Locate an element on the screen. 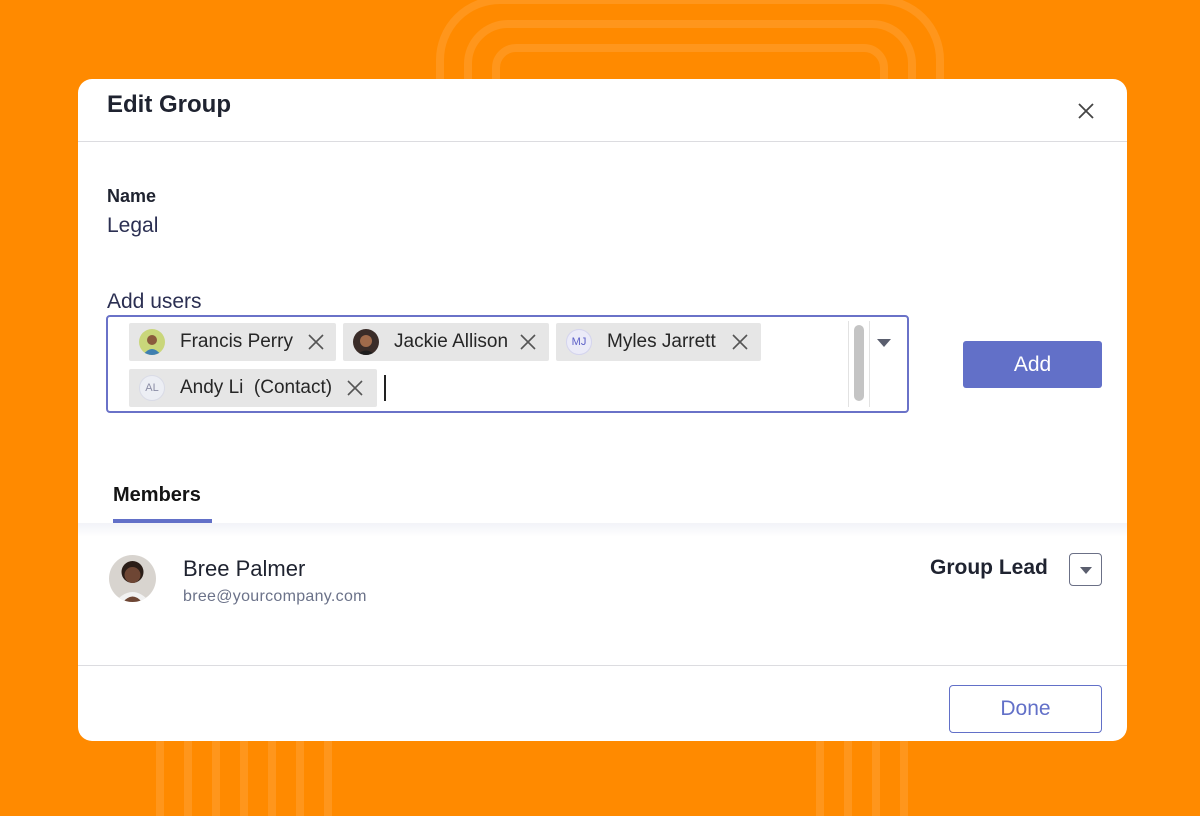 This screenshot has height=816, width=1200. member-name: Bree Palmer is located at coordinates (244, 568).